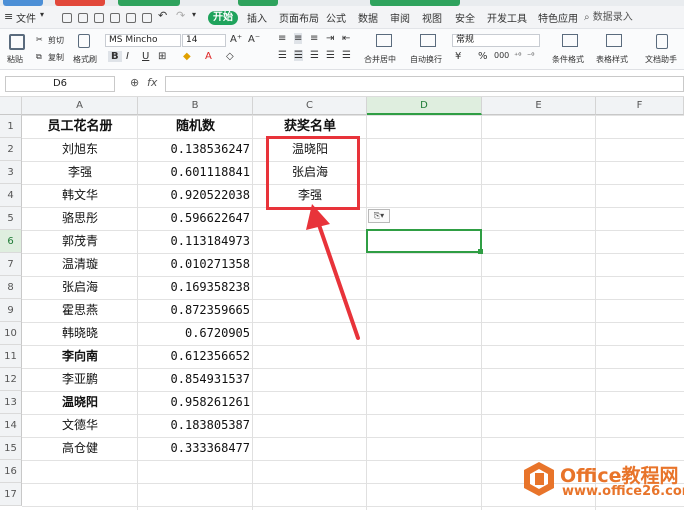 Image resolution: width=684 pixels, height=510 pixels. Describe the element at coordinates (426, 59) in the screenshot. I see `wrap-text-button: 自动换行` at that location.